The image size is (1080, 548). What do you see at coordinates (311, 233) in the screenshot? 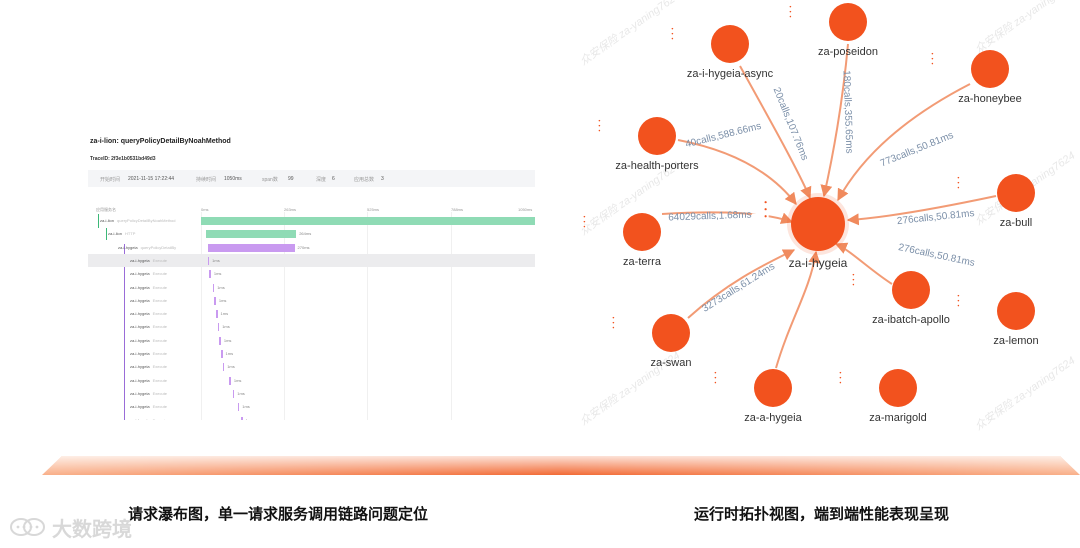
I see `span-row: za-i-lion HTTP 264ms` at bounding box center [311, 233].